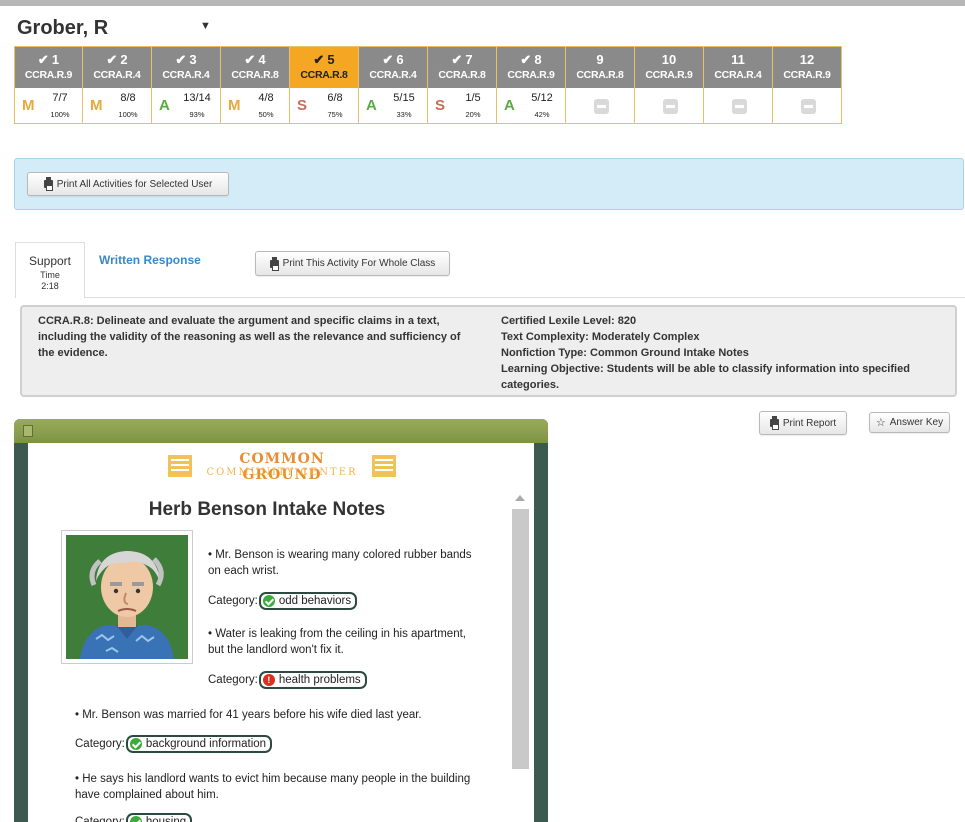 This screenshot has width=965, height=822. Describe the element at coordinates (55, 59) in the screenshot. I see `activity-number: 1` at that location.